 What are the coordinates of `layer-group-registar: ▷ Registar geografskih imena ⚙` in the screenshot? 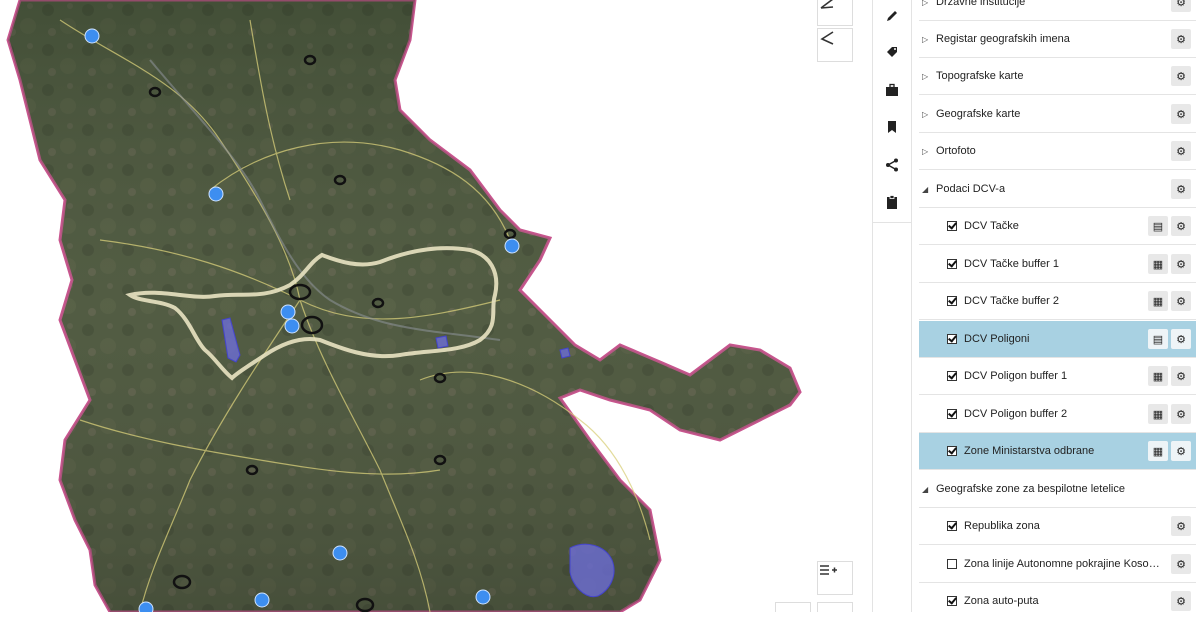 It's located at (1057, 39).